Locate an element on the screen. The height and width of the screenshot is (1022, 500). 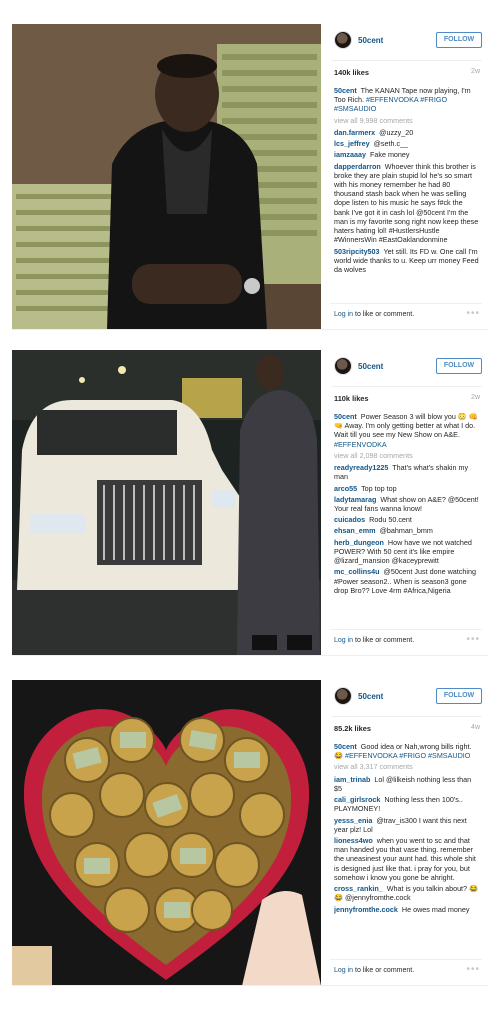
comment-text: @uzzy_20 is located at coordinates (396, 132).